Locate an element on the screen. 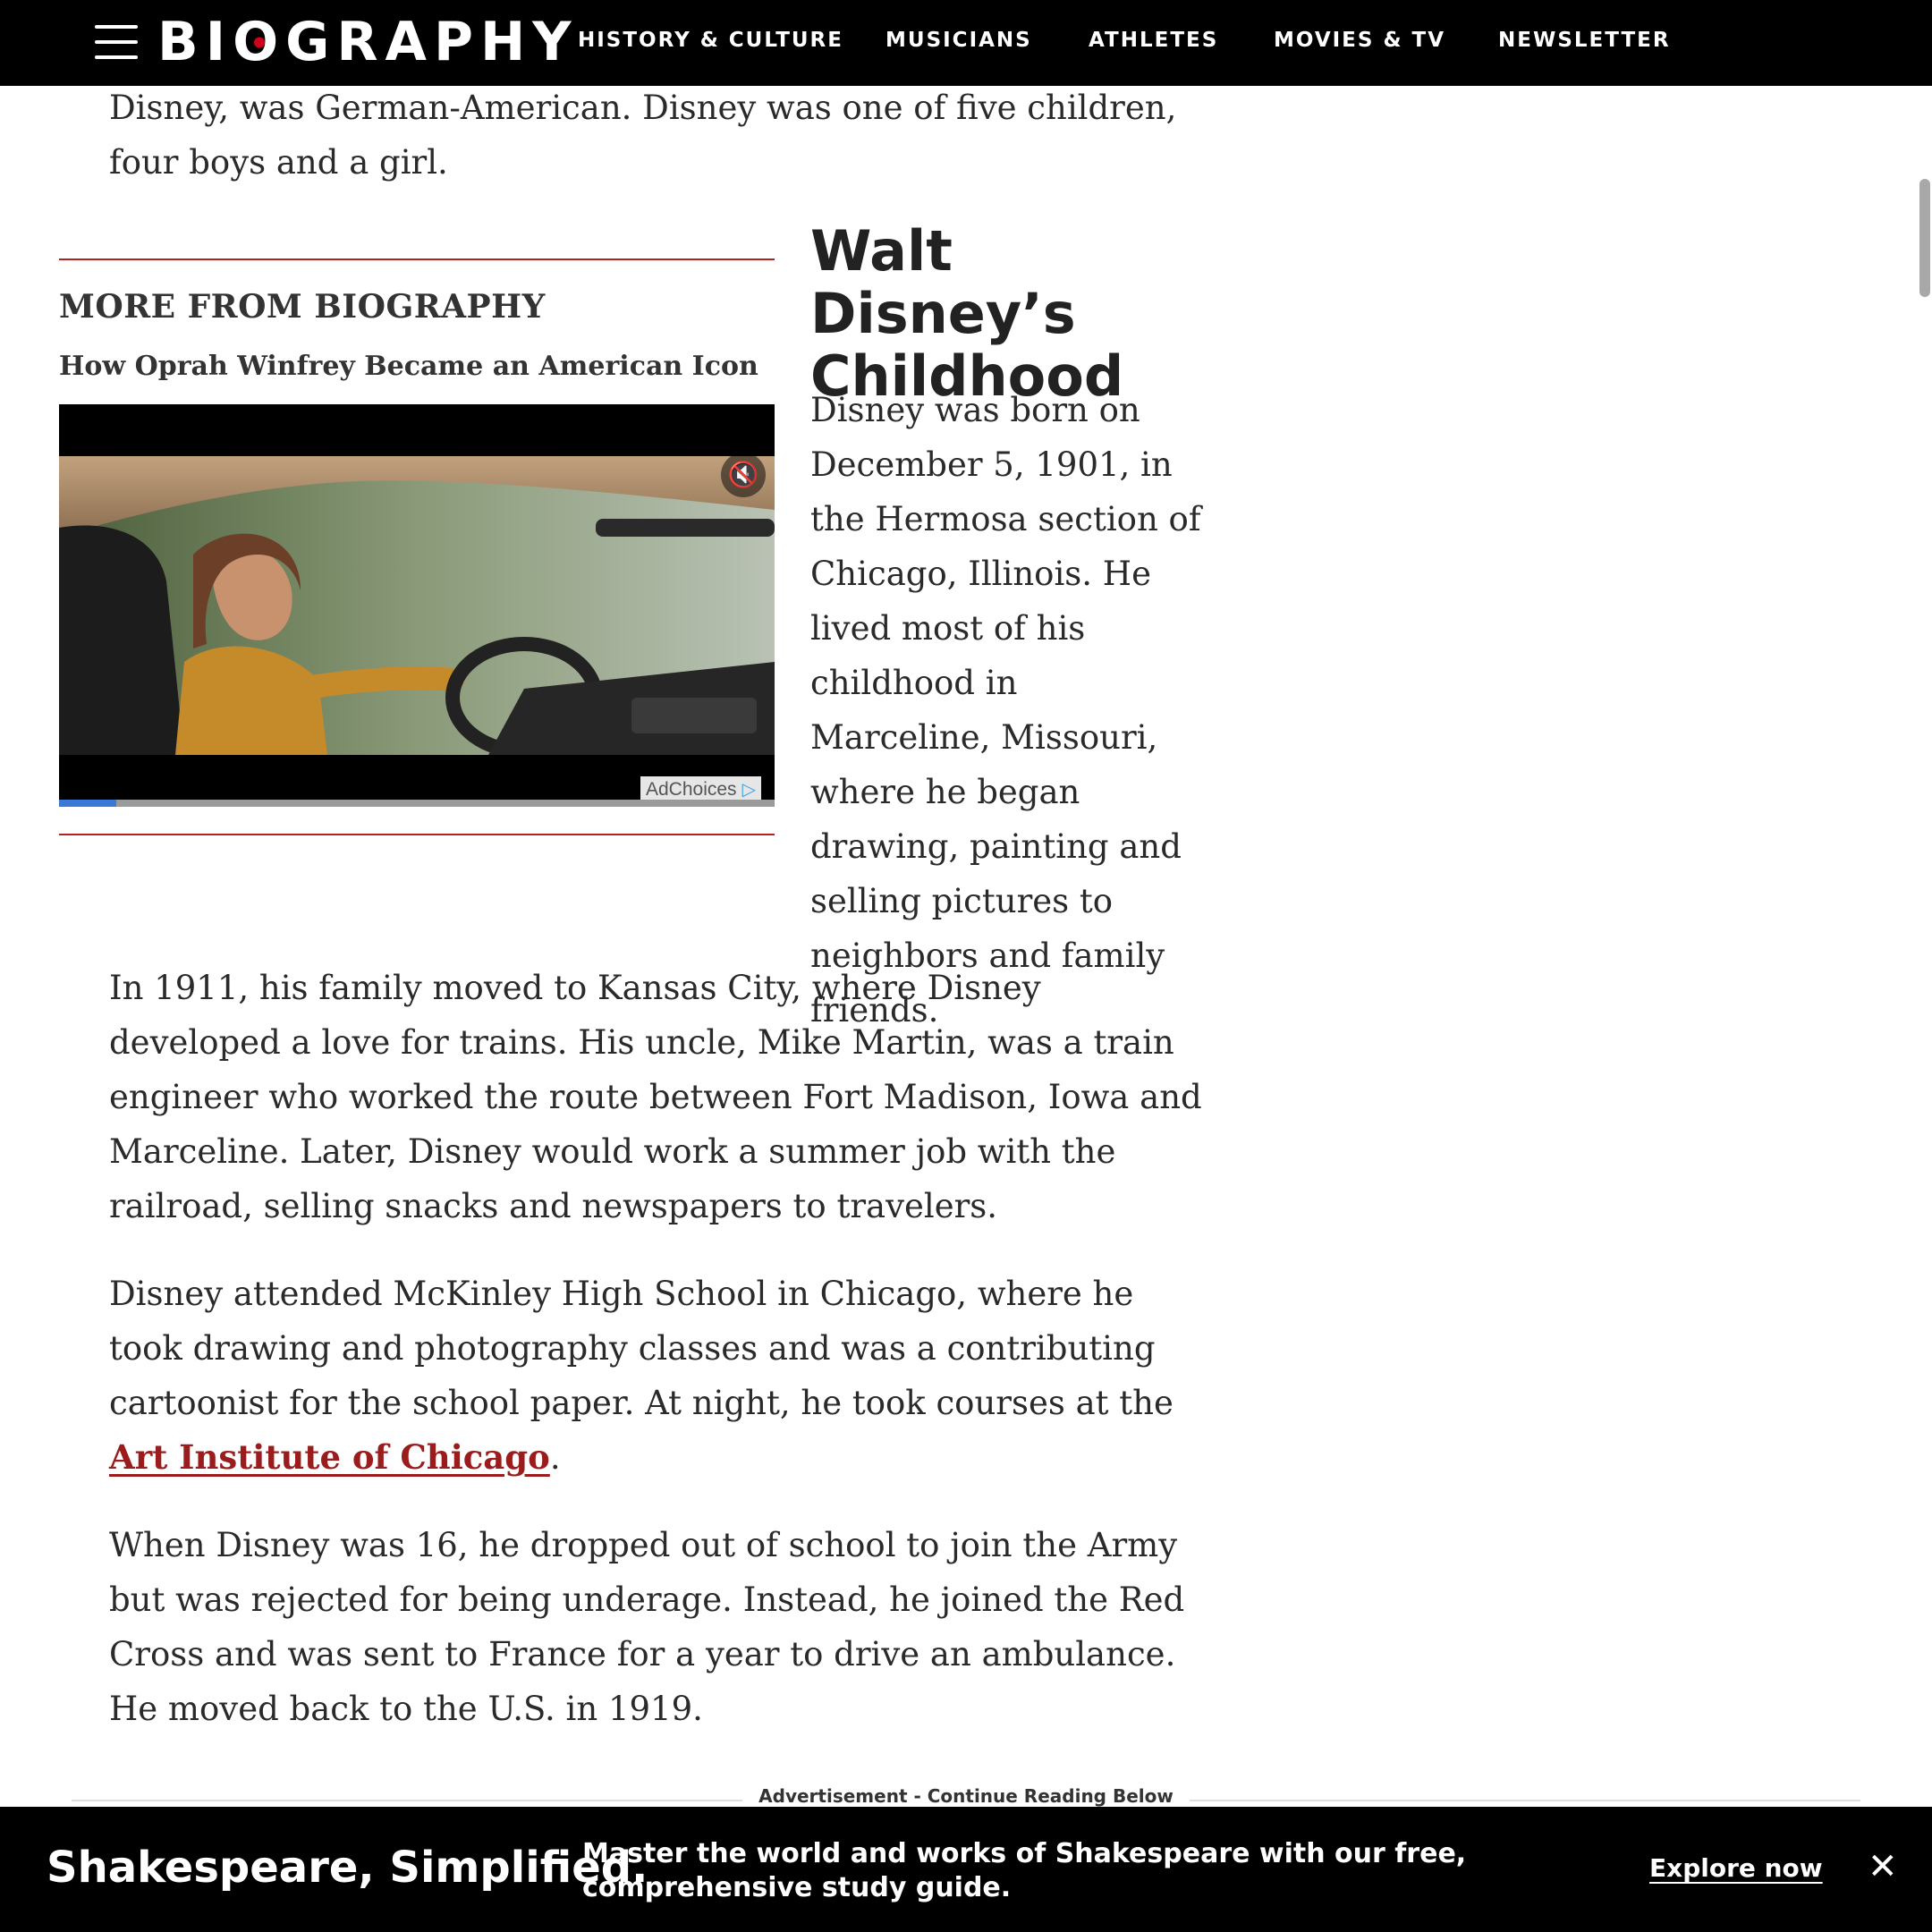 The image size is (1932, 1932). module-divider-top is located at coordinates (417, 259).